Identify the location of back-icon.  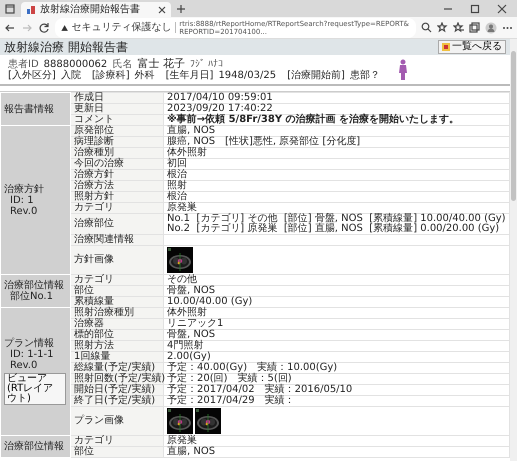
(10, 28).